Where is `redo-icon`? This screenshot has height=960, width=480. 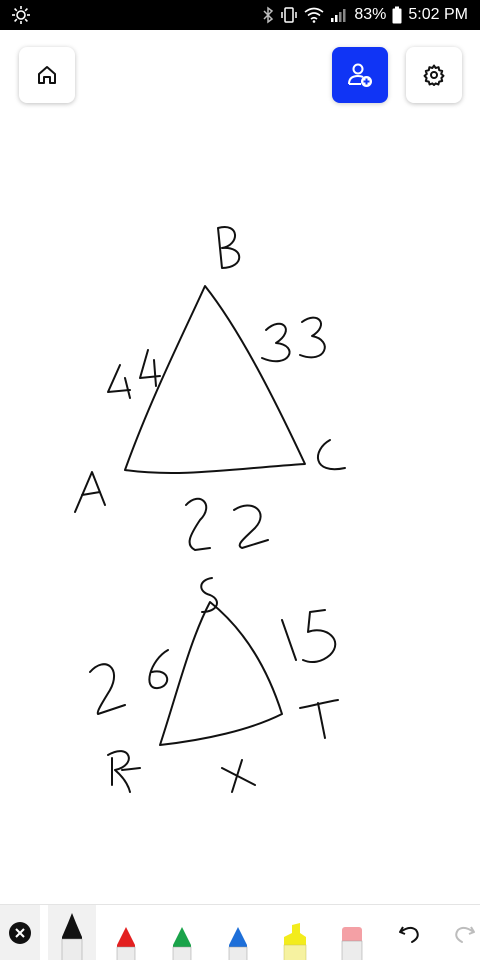
redo-icon is located at coordinates (465, 934).